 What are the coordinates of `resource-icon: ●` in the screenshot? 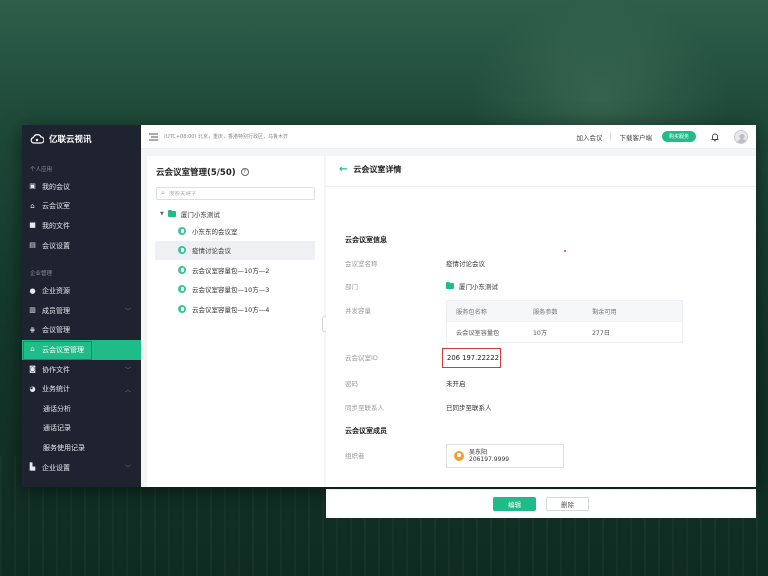 It's located at (32, 290).